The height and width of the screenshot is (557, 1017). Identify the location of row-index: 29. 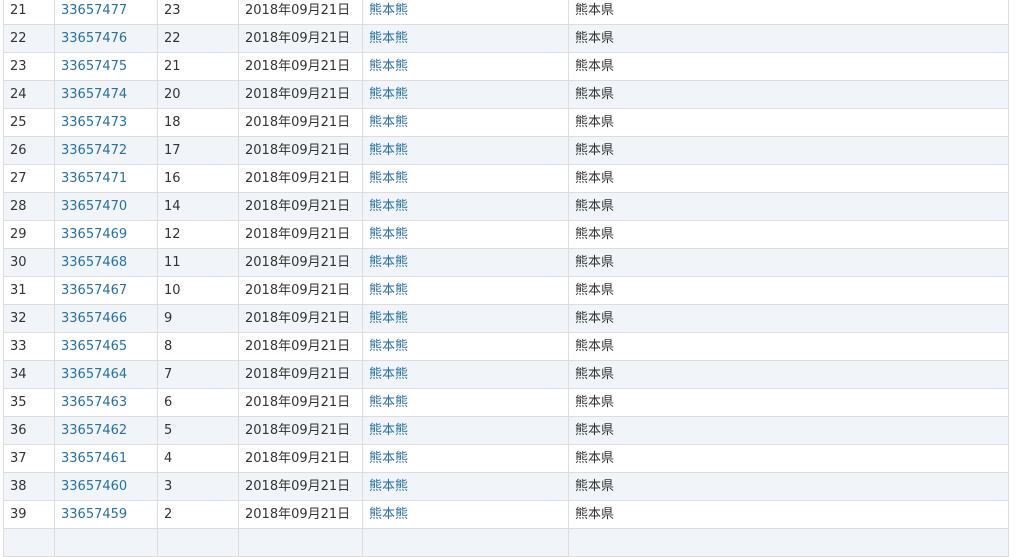
(18, 234).